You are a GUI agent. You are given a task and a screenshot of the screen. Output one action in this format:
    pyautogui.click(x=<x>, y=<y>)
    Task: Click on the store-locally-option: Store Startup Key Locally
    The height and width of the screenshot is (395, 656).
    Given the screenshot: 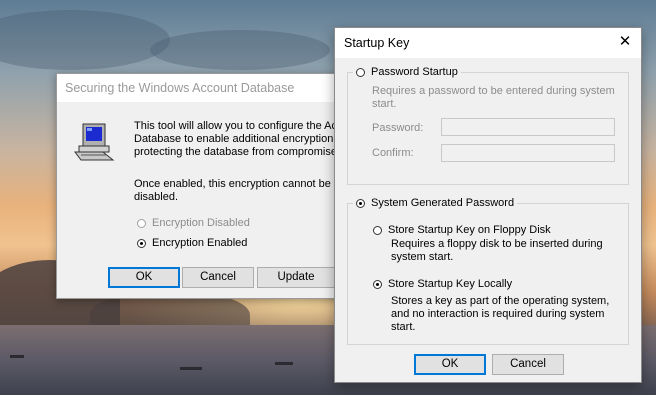 What is the action you would take?
    pyautogui.click(x=442, y=284)
    